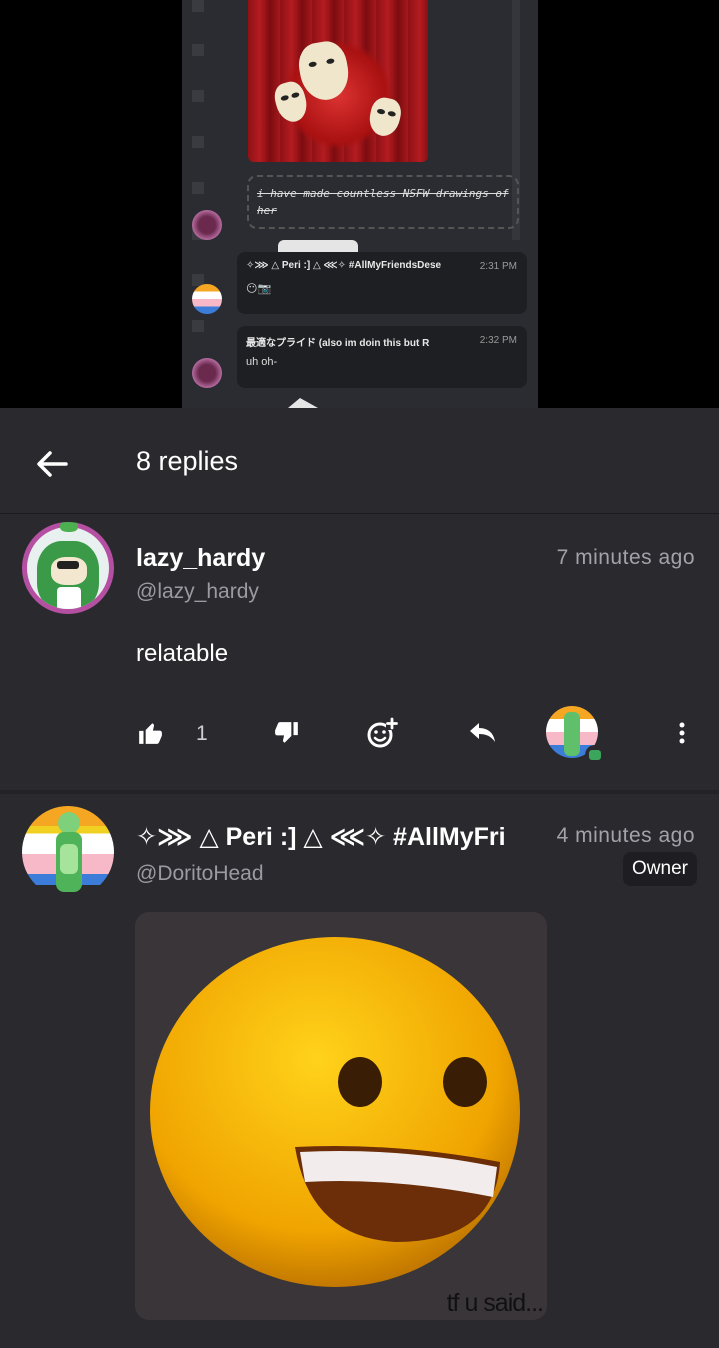 The width and height of the screenshot is (719, 1348). Describe the element at coordinates (200, 558) in the screenshot. I see `username: lazy_hardy` at that location.